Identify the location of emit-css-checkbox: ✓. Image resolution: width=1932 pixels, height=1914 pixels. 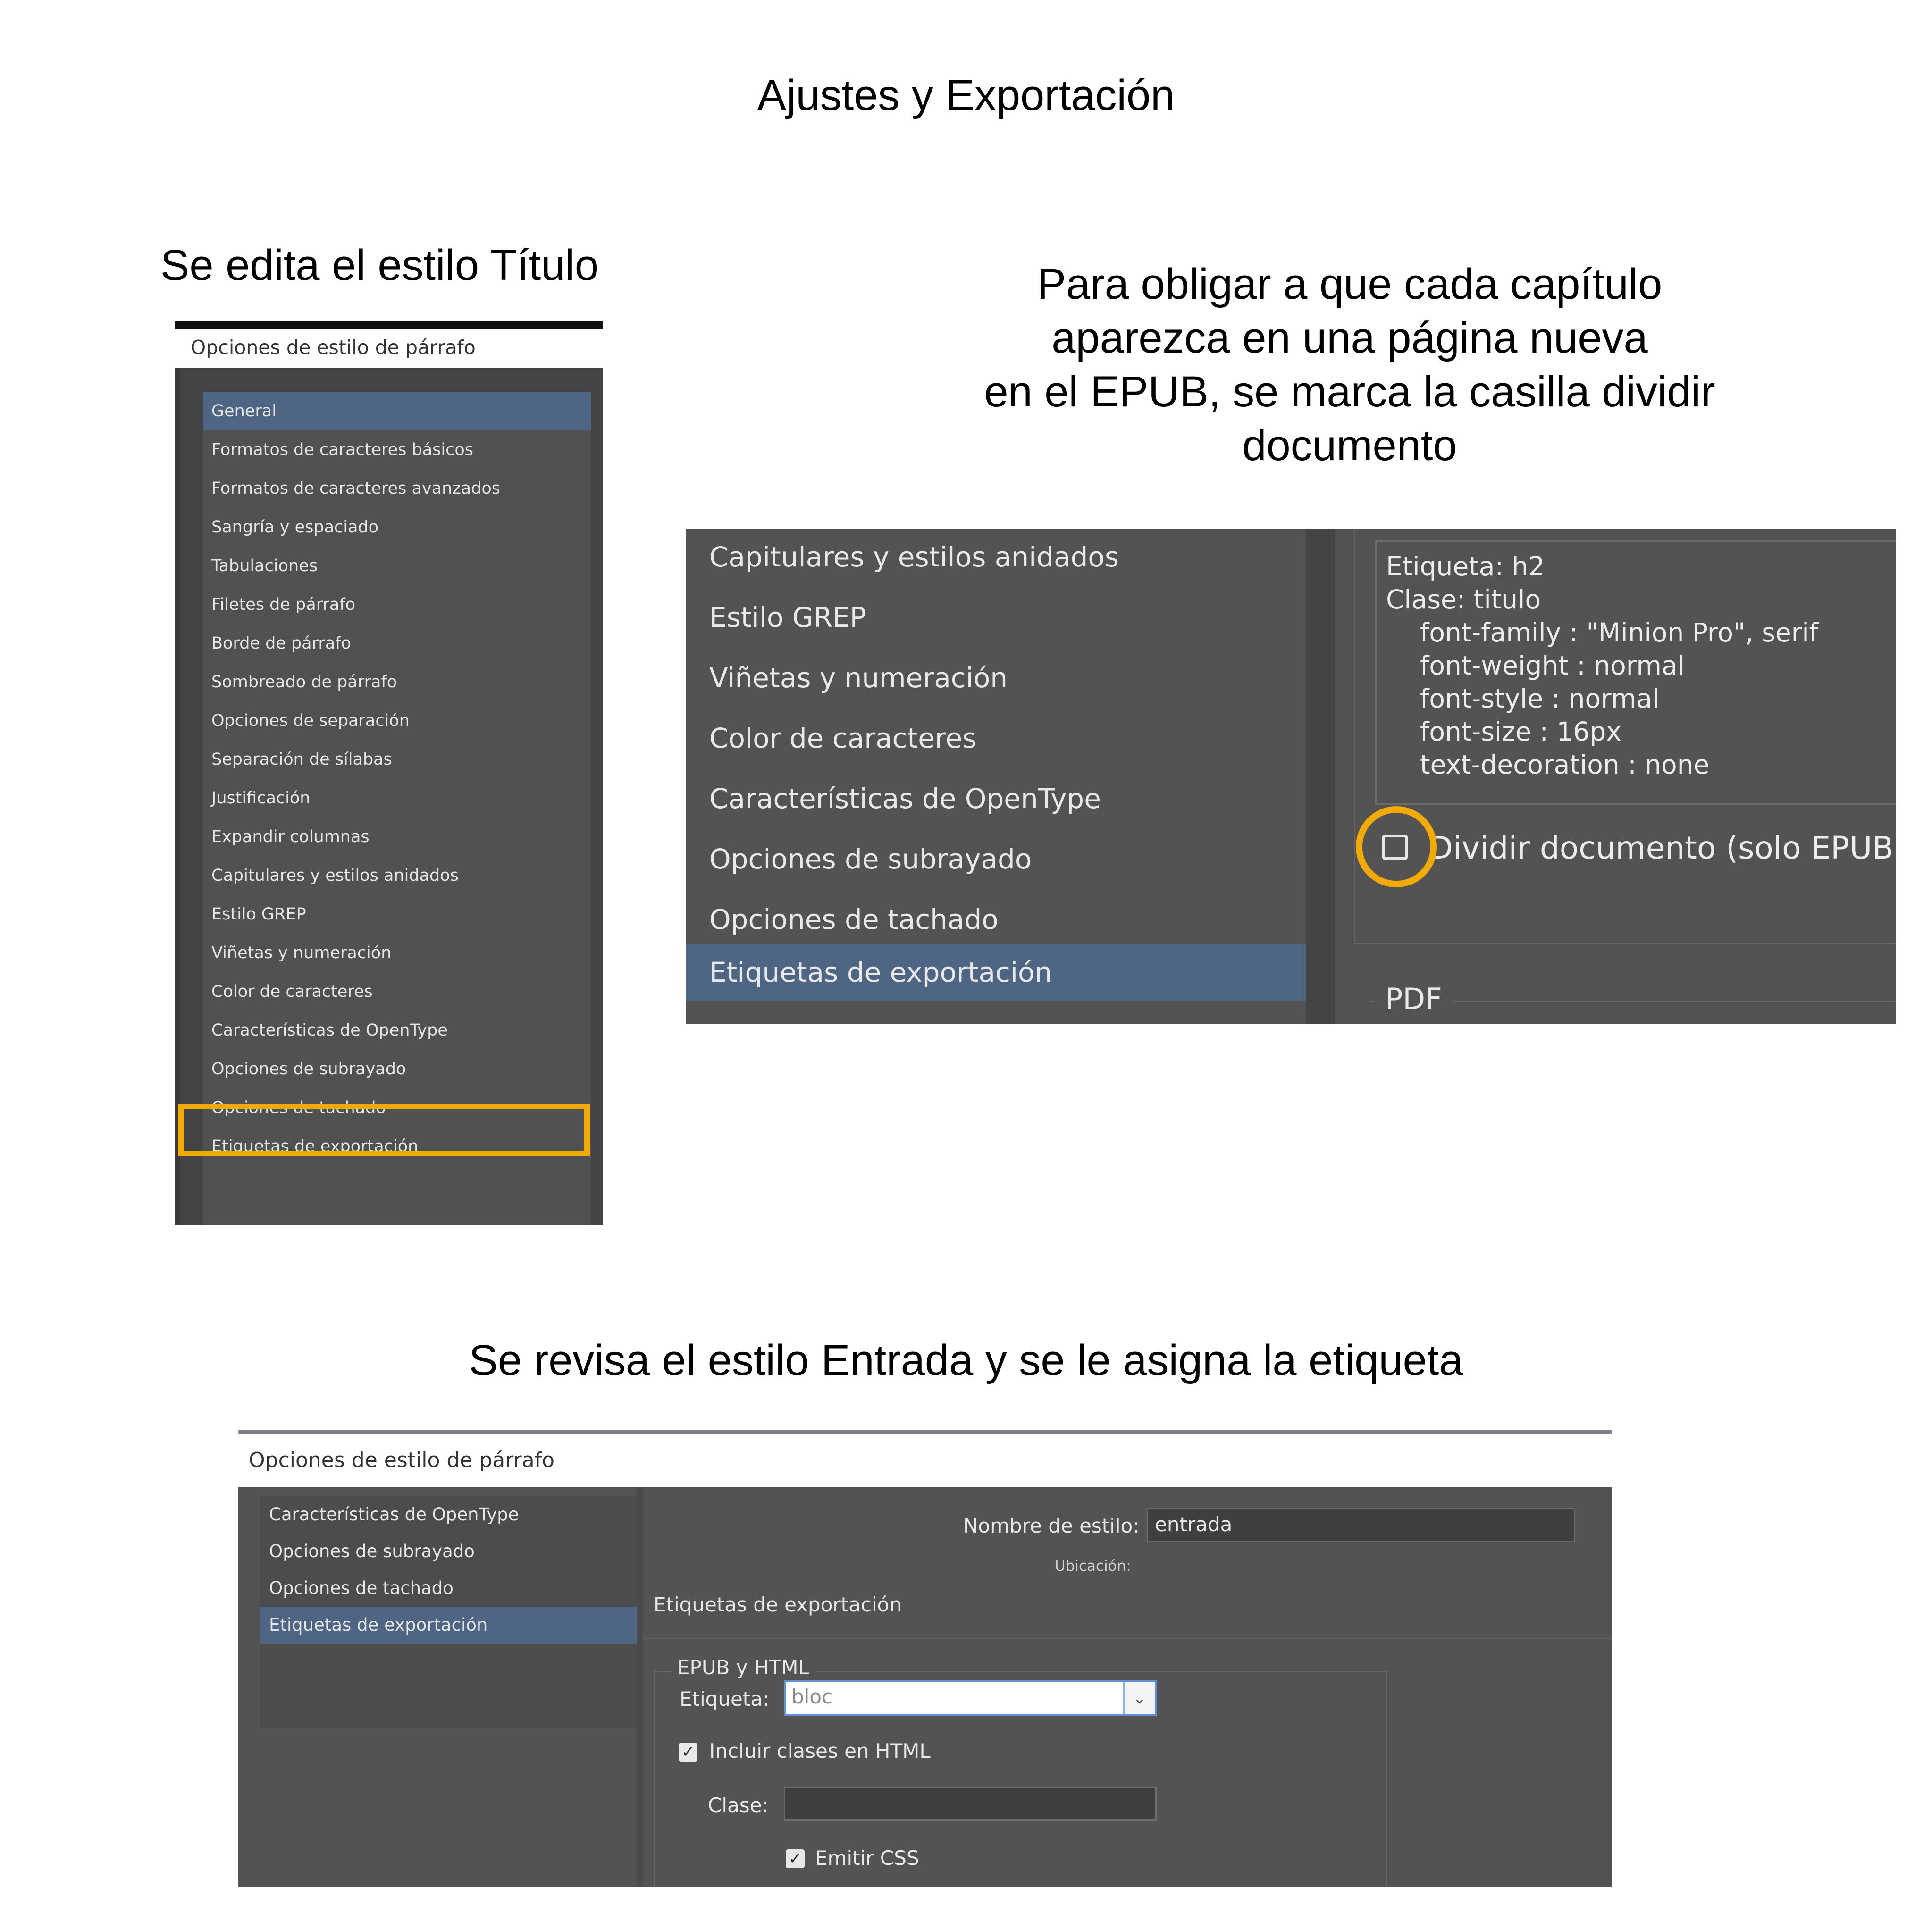
(795, 1858).